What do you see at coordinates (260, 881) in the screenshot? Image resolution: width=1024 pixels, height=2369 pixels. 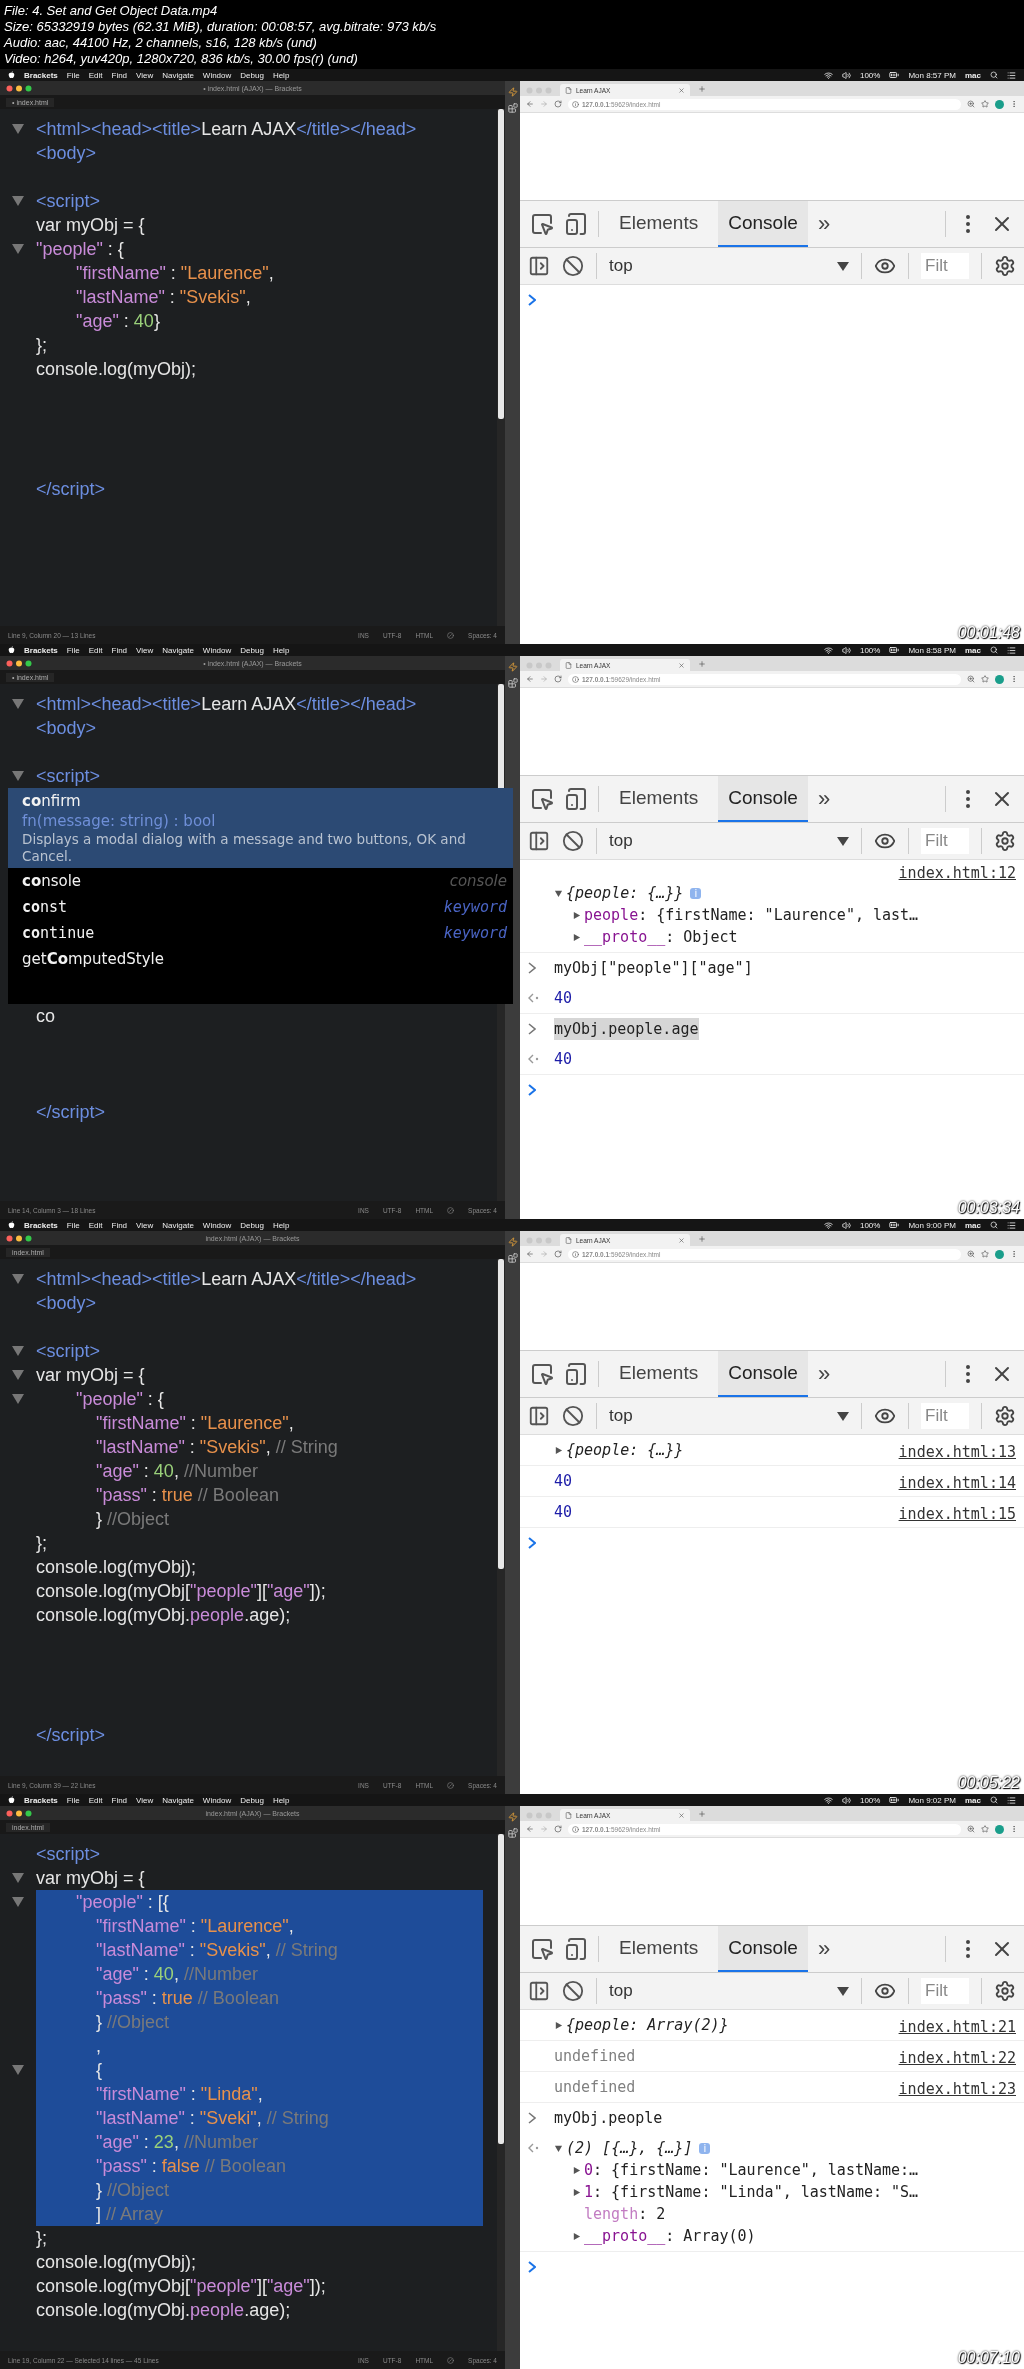 I see `suggestion-item: console console` at bounding box center [260, 881].